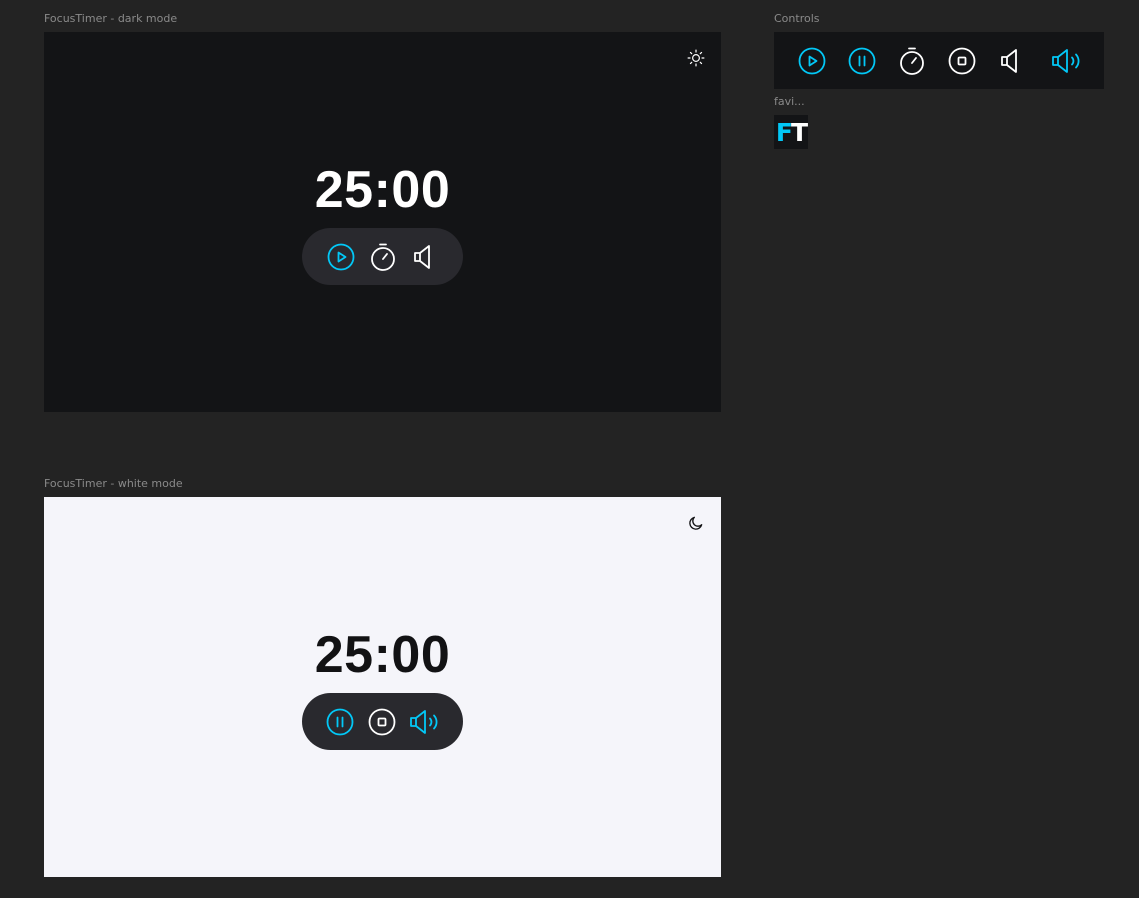  I want to click on frame-label-light: FocusTimer - white mode, so click(113, 483).